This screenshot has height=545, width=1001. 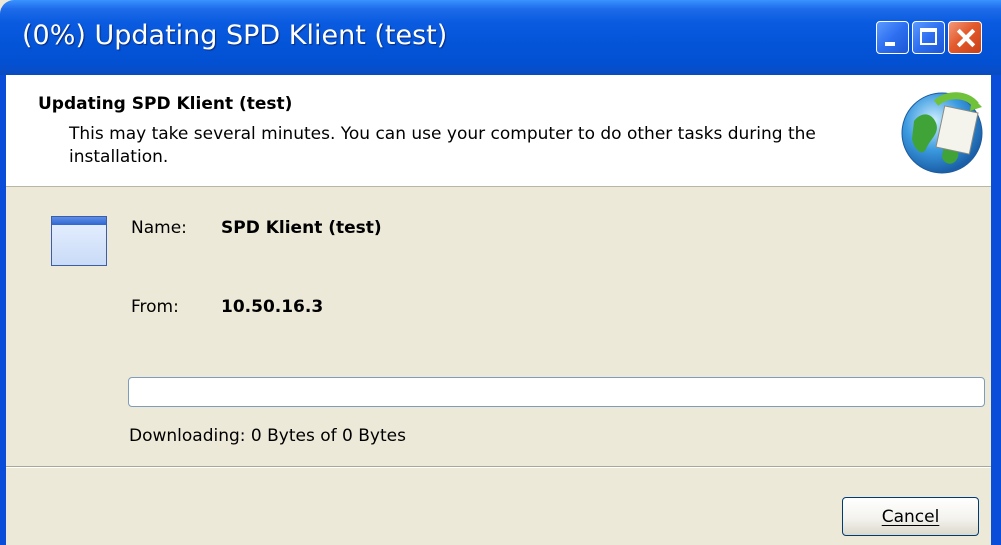 What do you see at coordinates (498, 467) in the screenshot?
I see `footer-divider` at bounding box center [498, 467].